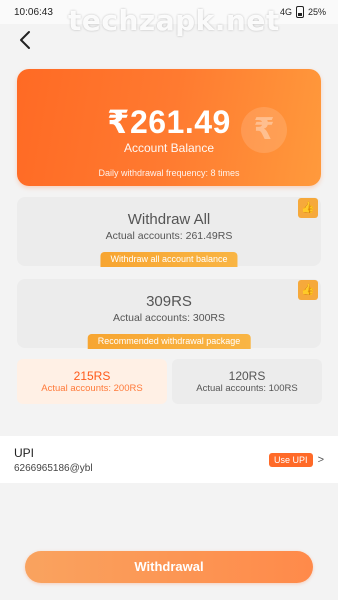 Image resolution: width=338 pixels, height=600 pixels. What do you see at coordinates (169, 301) in the screenshot?
I see `option-title: 309RS` at bounding box center [169, 301].